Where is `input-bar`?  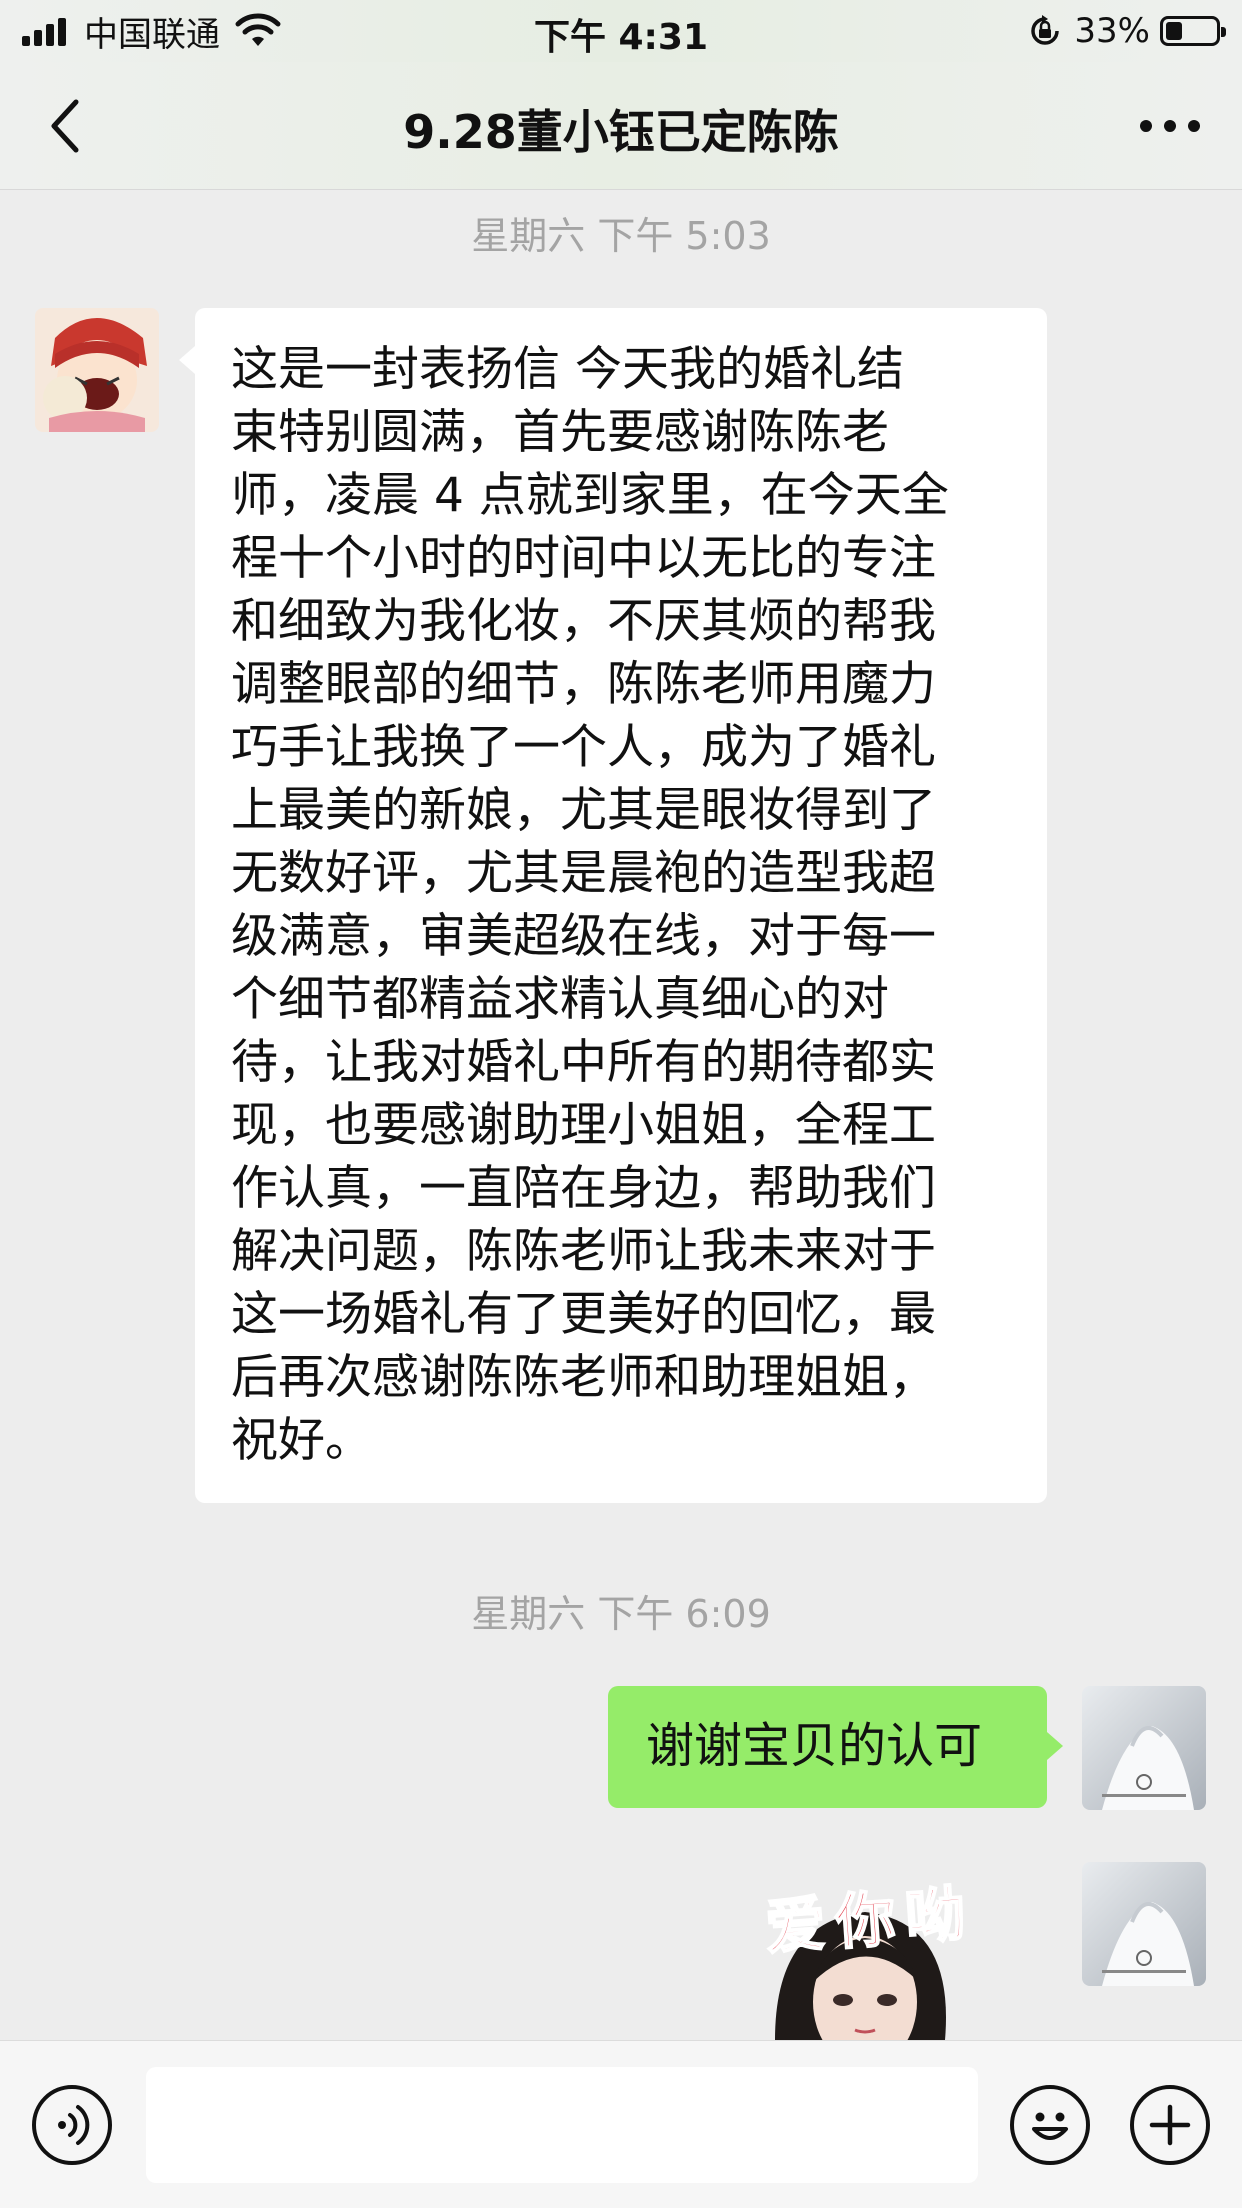
input-bar is located at coordinates (621, 2124).